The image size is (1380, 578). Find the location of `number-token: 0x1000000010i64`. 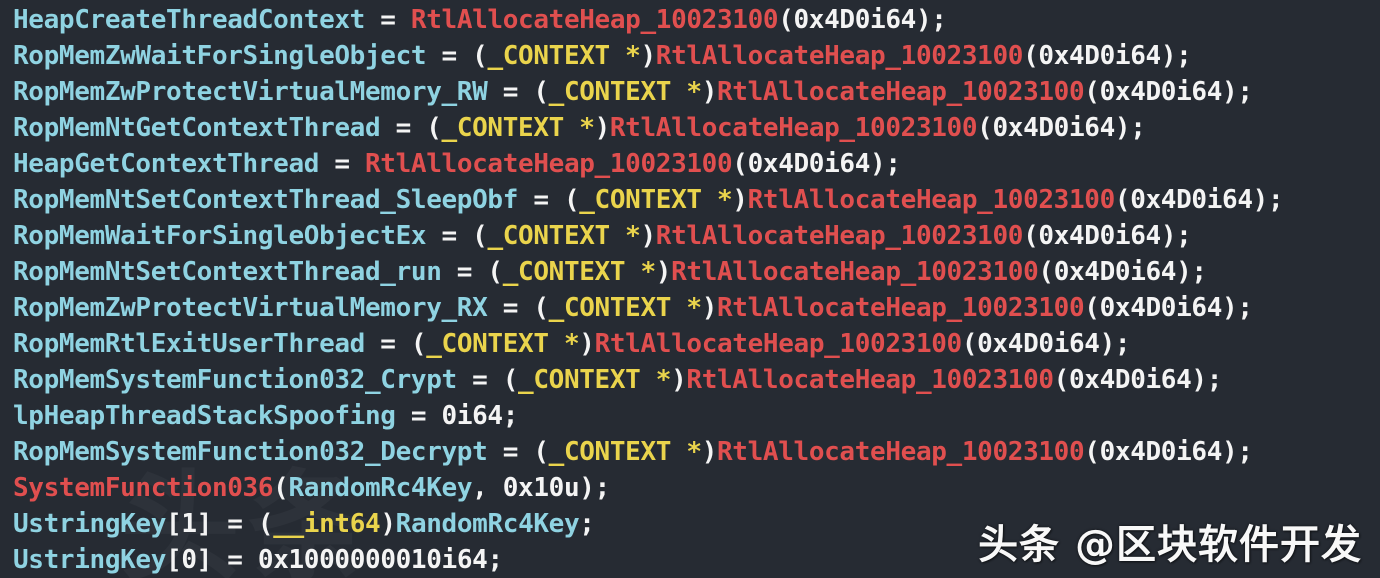

number-token: 0x1000000010i64 is located at coordinates (372, 560).